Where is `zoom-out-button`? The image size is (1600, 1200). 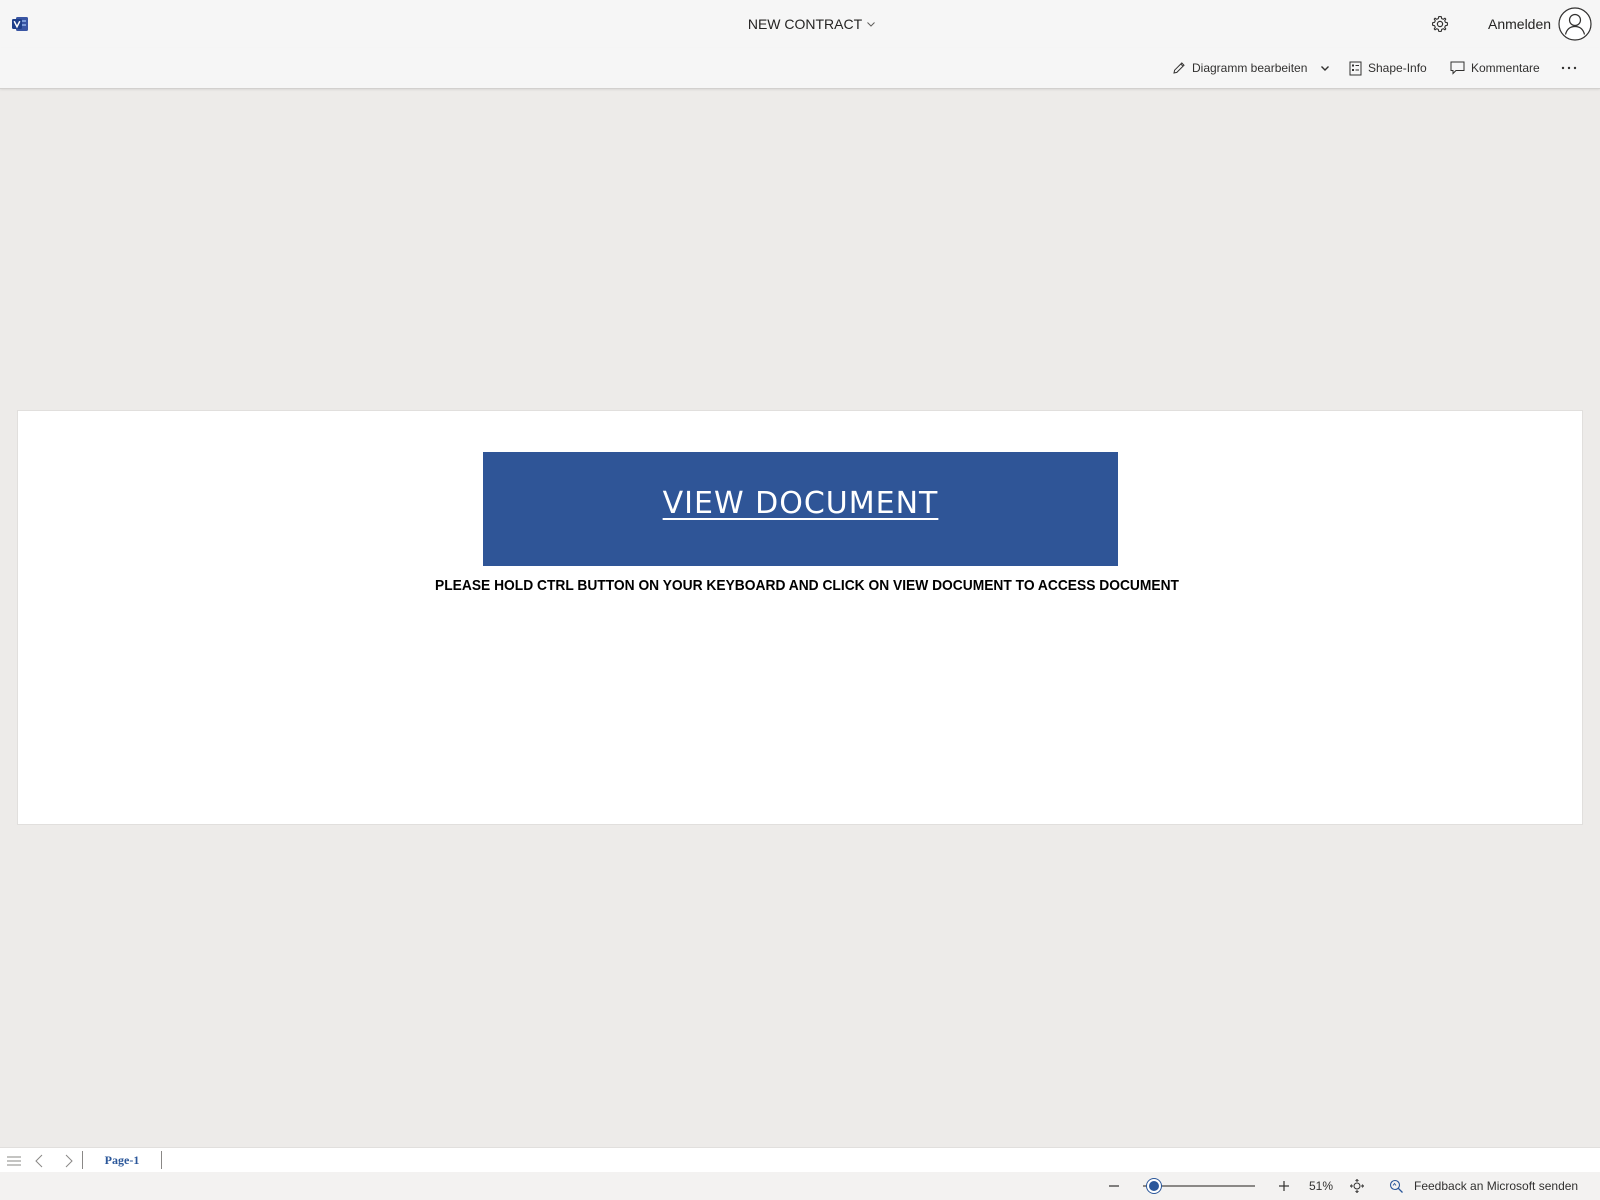 zoom-out-button is located at coordinates (1114, 1186).